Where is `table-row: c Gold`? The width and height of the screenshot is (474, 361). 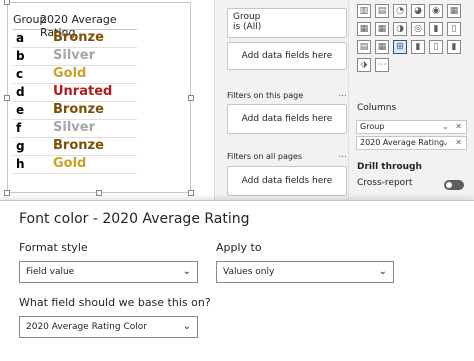 table-row: c Gold is located at coordinates (75, 75).